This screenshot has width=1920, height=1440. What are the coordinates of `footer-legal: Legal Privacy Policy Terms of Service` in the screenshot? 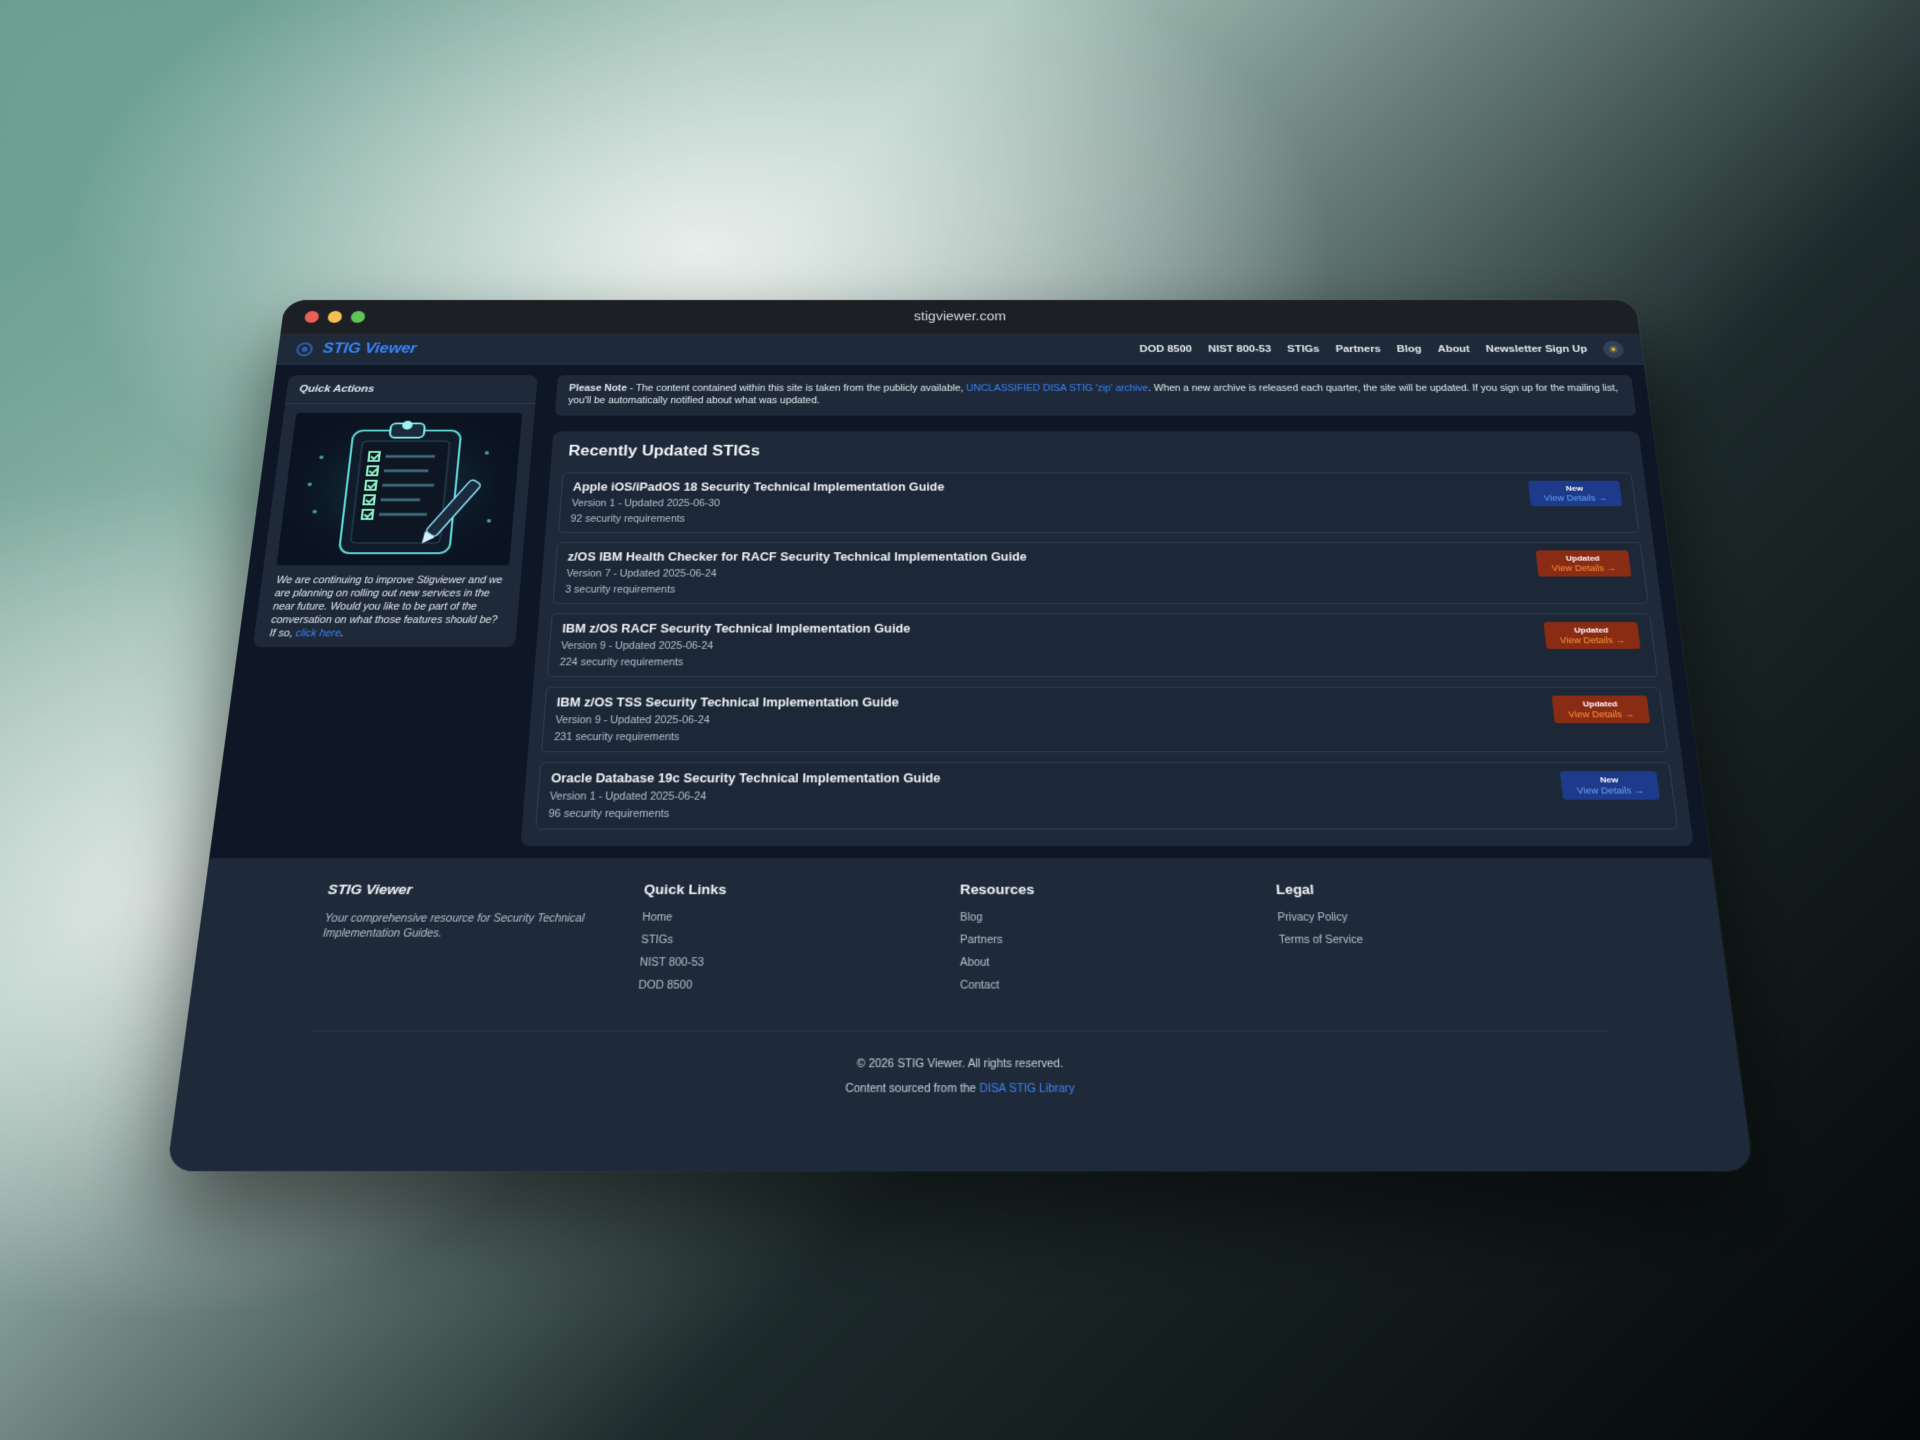 It's located at (1440, 941).